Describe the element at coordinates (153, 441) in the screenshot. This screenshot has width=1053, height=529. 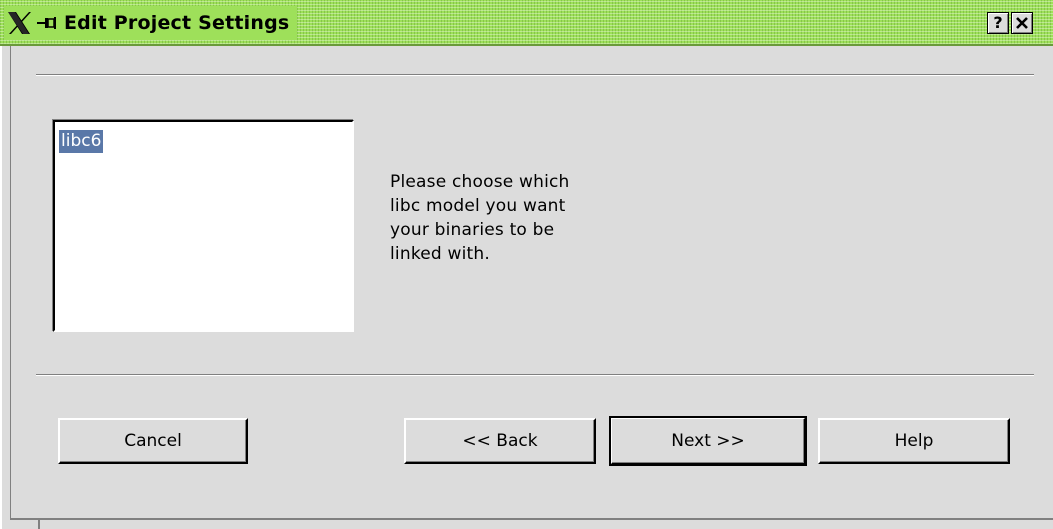
I see `cancel-button: Cancel` at that location.